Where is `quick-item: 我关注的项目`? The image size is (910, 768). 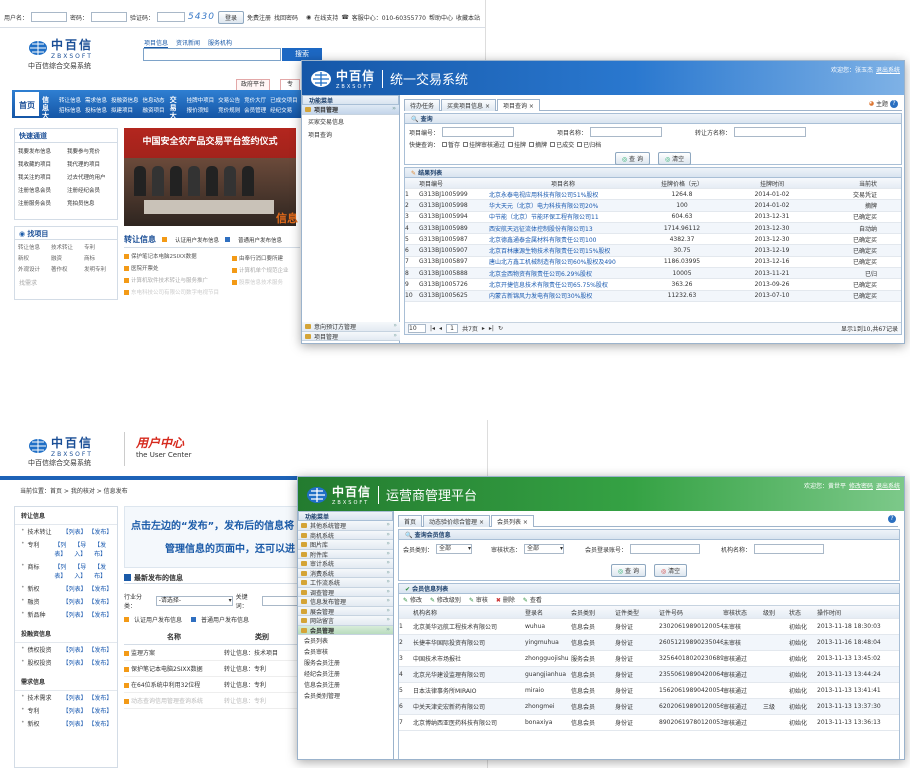
quick-item: 我关注的项目 is located at coordinates (41, 177).